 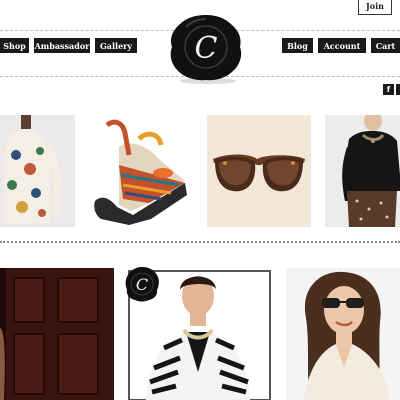 I want to click on product-sunglasses, so click(x=259, y=171).